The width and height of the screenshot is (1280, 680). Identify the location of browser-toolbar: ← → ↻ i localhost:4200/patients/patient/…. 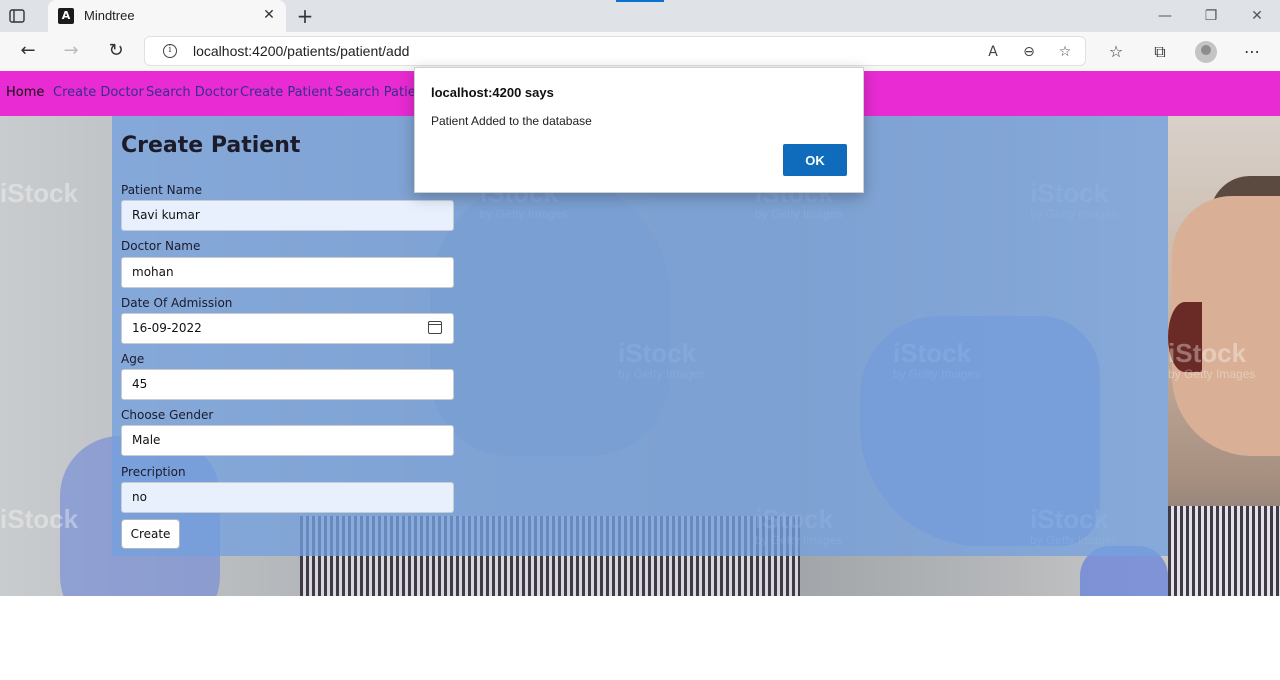
(640, 51).